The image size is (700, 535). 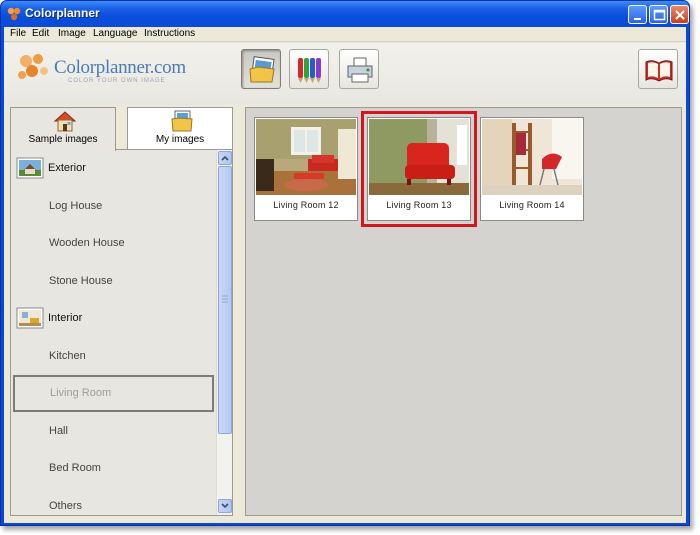 I want to click on toolbar: Colorplanner.com COLOR YOUR OWN IMAGE, so click(x=345, y=74).